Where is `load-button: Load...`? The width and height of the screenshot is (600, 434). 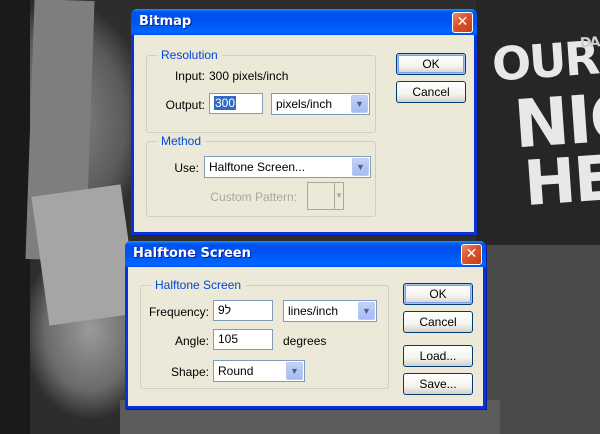
load-button: Load... is located at coordinates (438, 356).